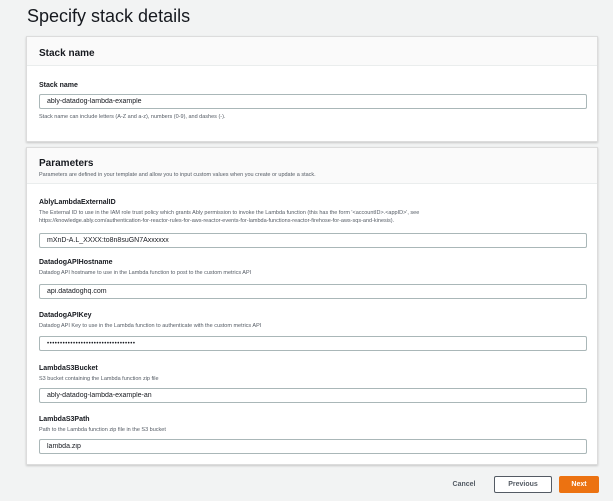 This screenshot has width=613, height=501. What do you see at coordinates (312, 51) in the screenshot?
I see `stack-name-panel-header: Stack name` at bounding box center [312, 51].